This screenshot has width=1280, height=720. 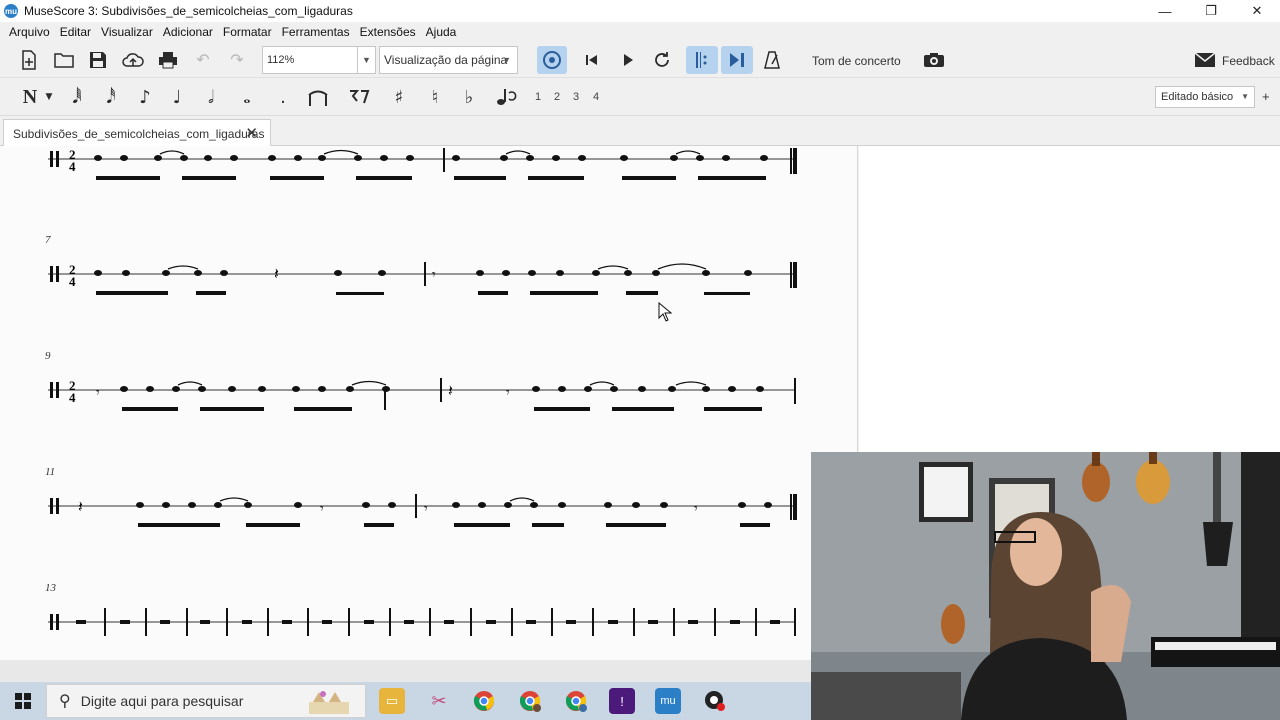 What do you see at coordinates (237, 60) in the screenshot?
I see `redo-icon: ↷` at bounding box center [237, 60].